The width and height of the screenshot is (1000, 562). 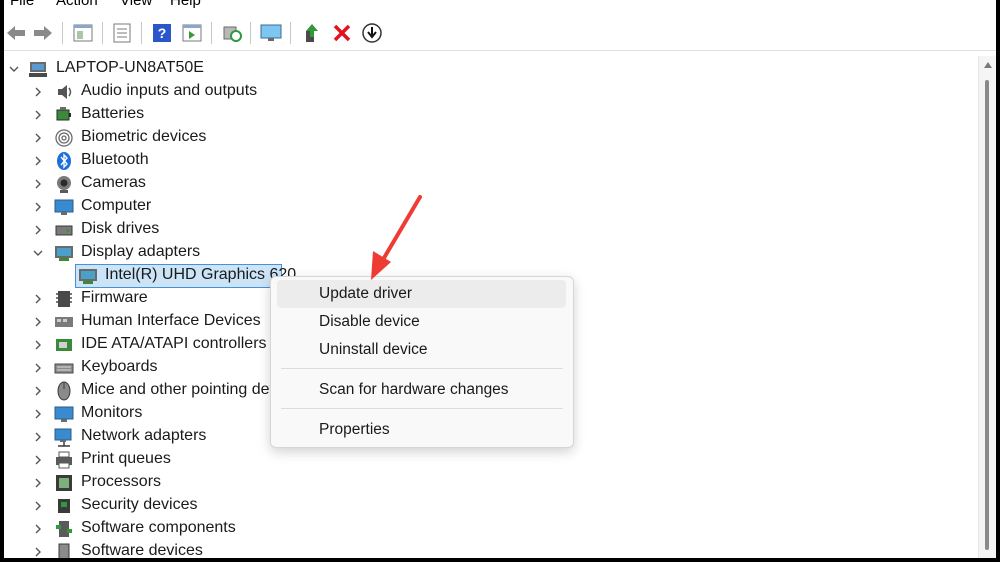 I want to click on menu-separator, so click(x=422, y=368).